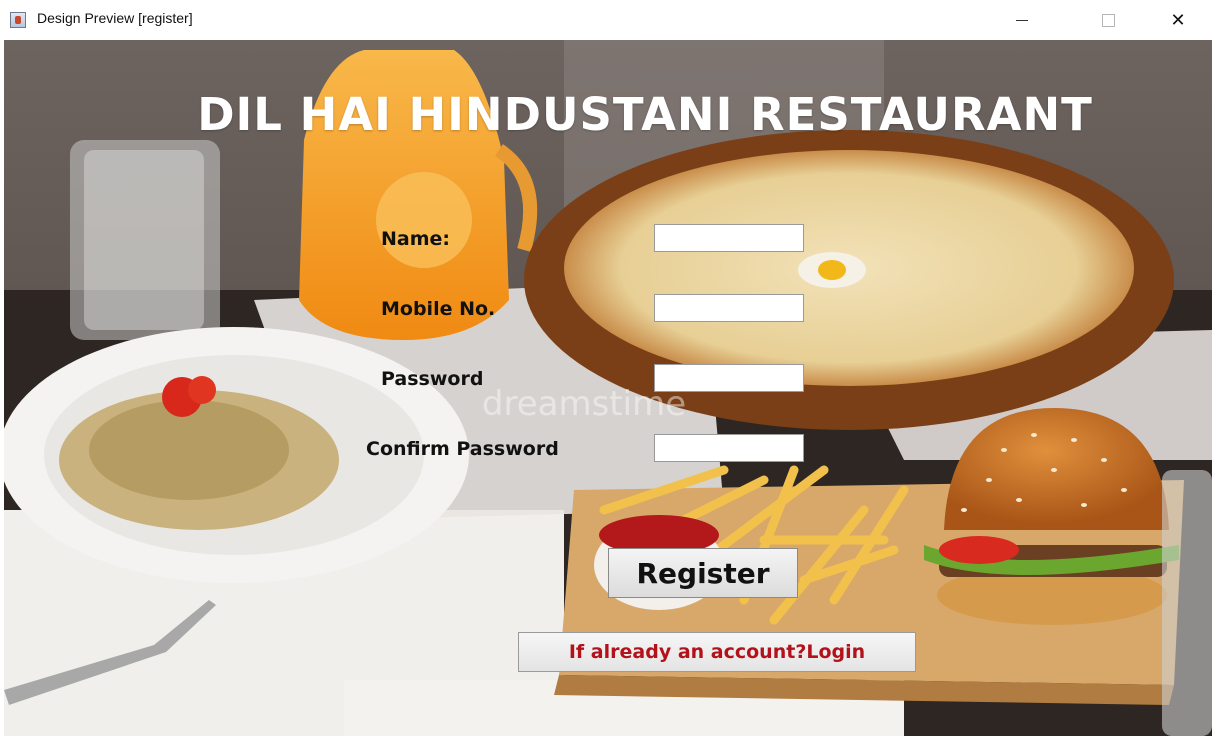 The width and height of the screenshot is (1212, 736). What do you see at coordinates (416, 239) in the screenshot?
I see `name-label: Name:` at bounding box center [416, 239].